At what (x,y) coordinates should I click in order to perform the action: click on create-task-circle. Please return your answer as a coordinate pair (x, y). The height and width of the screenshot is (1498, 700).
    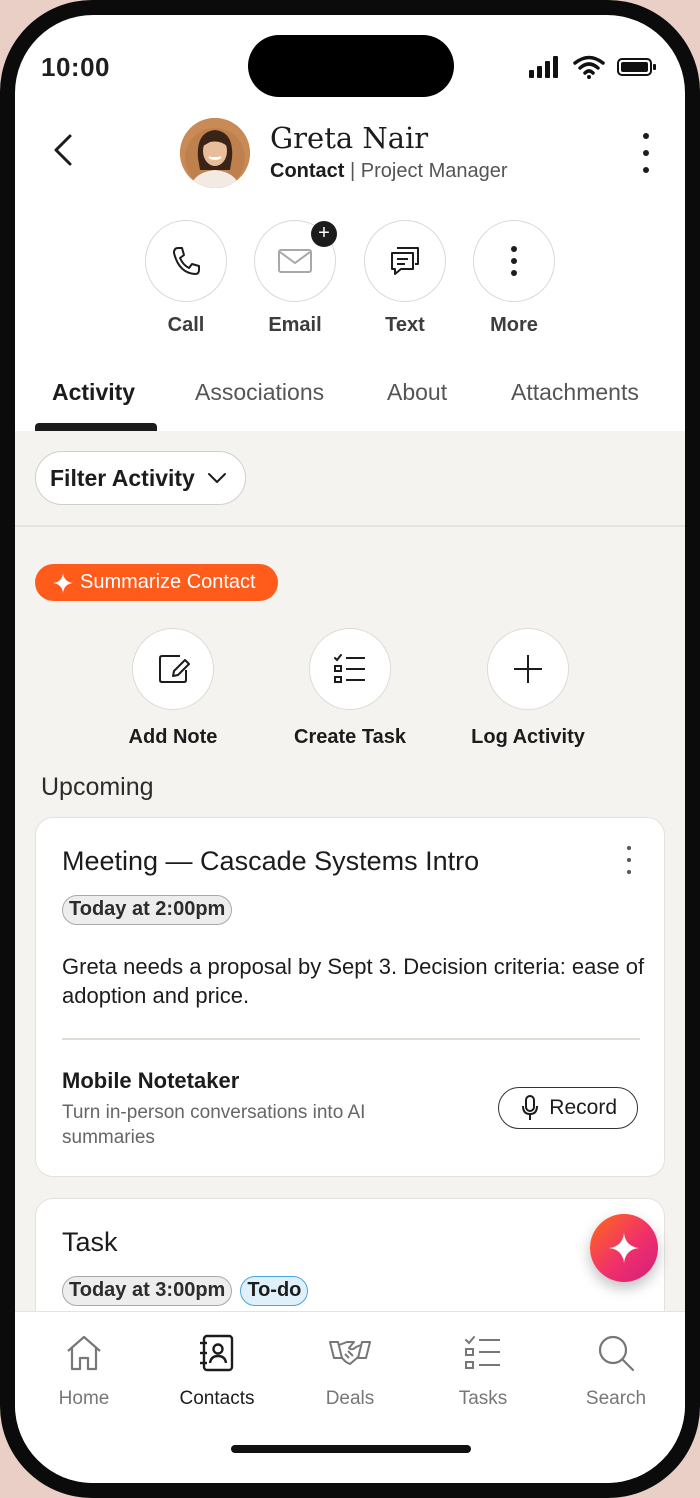
    Looking at the image, I should click on (350, 669).